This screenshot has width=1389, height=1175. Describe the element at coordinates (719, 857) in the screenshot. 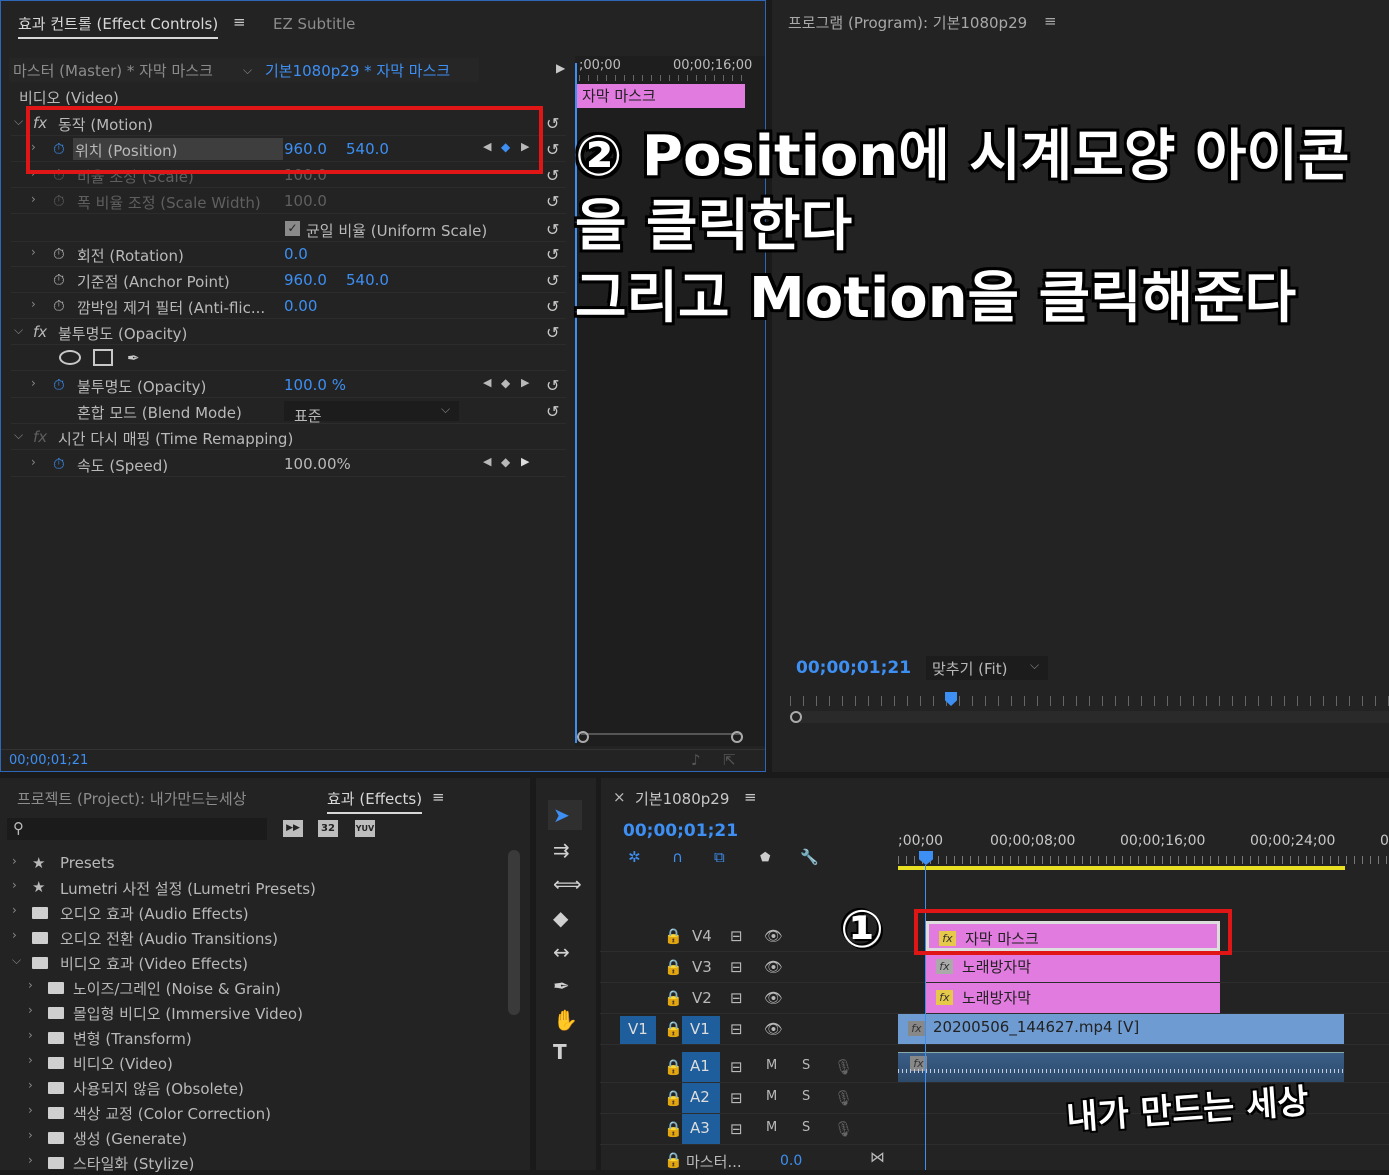

I see `linked-selection-icon: ⧉` at that location.